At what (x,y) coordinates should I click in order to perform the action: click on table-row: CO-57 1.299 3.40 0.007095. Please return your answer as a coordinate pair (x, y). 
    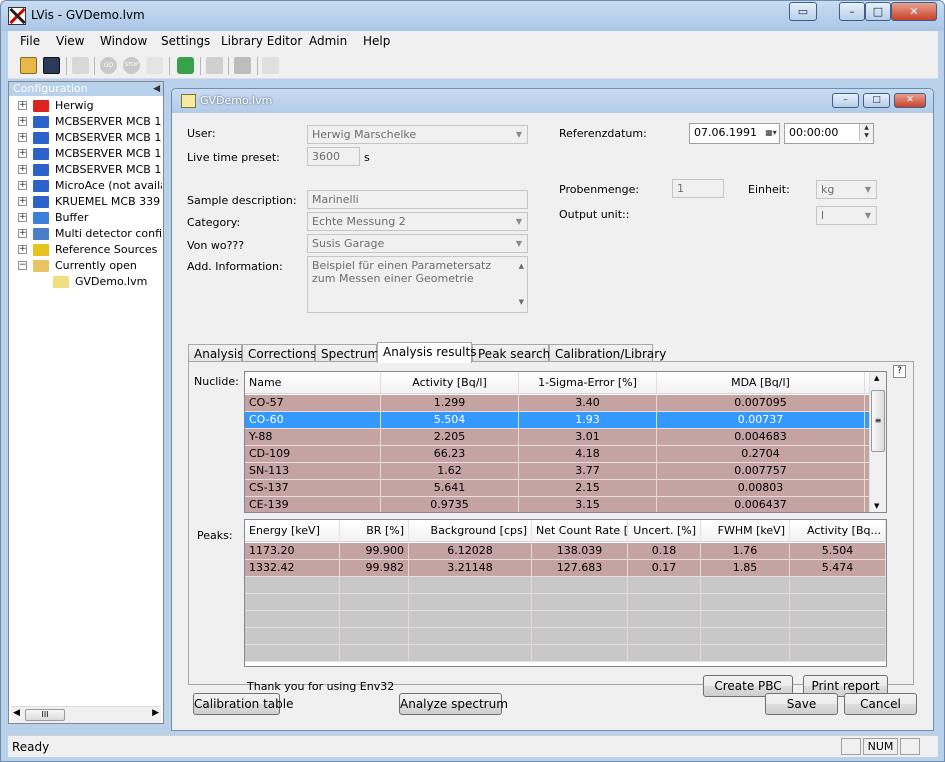
    Looking at the image, I should click on (557, 403).